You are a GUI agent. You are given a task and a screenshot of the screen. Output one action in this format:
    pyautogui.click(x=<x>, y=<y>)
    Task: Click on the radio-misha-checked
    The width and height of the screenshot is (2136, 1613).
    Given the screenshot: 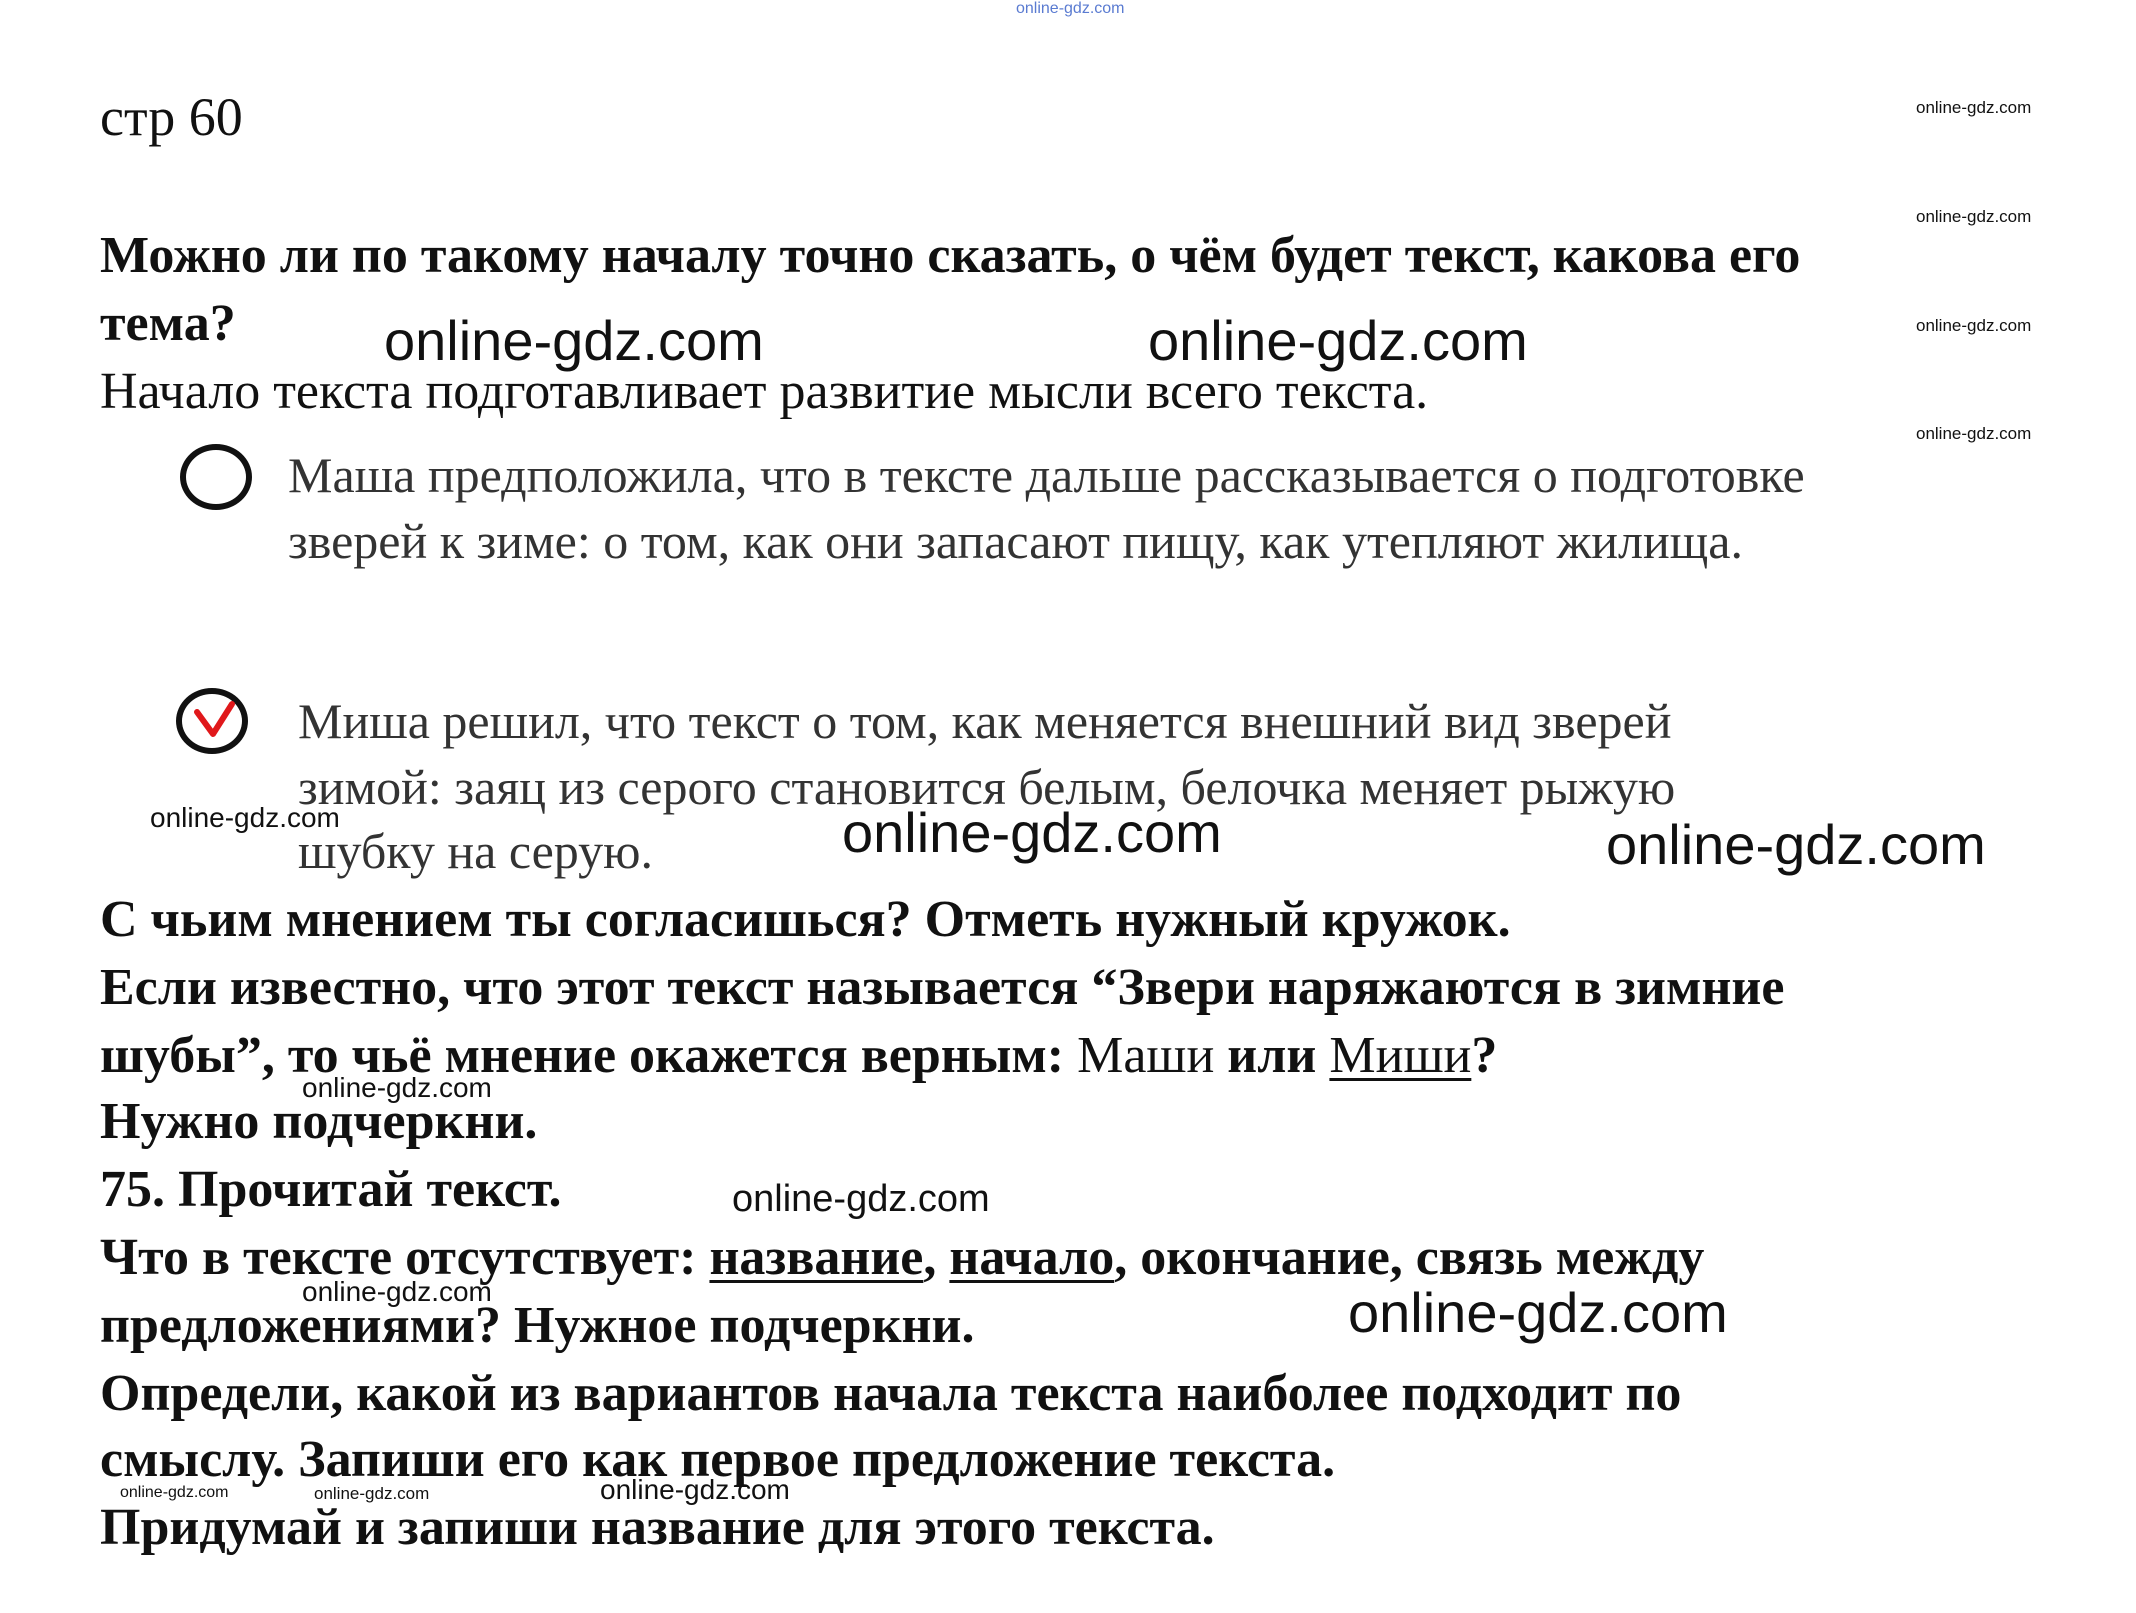 What is the action you would take?
    pyautogui.click(x=212, y=721)
    